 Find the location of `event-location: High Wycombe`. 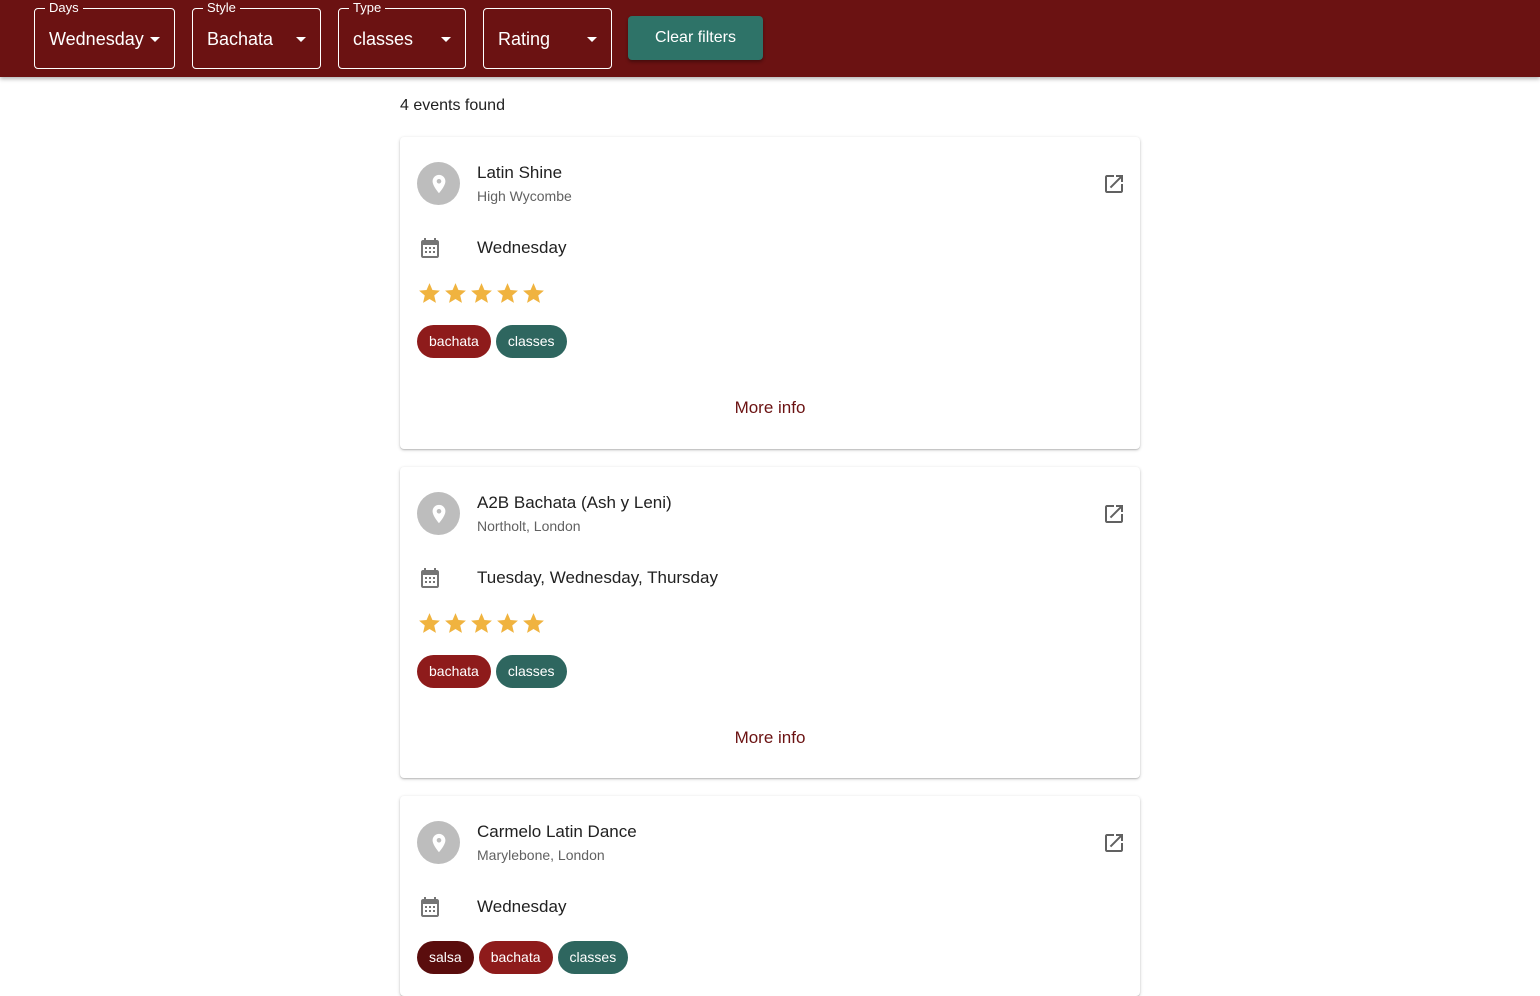

event-location: High Wycombe is located at coordinates (524, 196).